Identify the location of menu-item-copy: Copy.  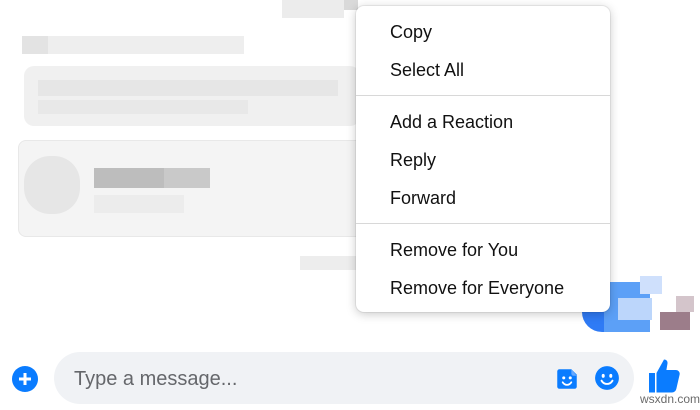
(483, 32).